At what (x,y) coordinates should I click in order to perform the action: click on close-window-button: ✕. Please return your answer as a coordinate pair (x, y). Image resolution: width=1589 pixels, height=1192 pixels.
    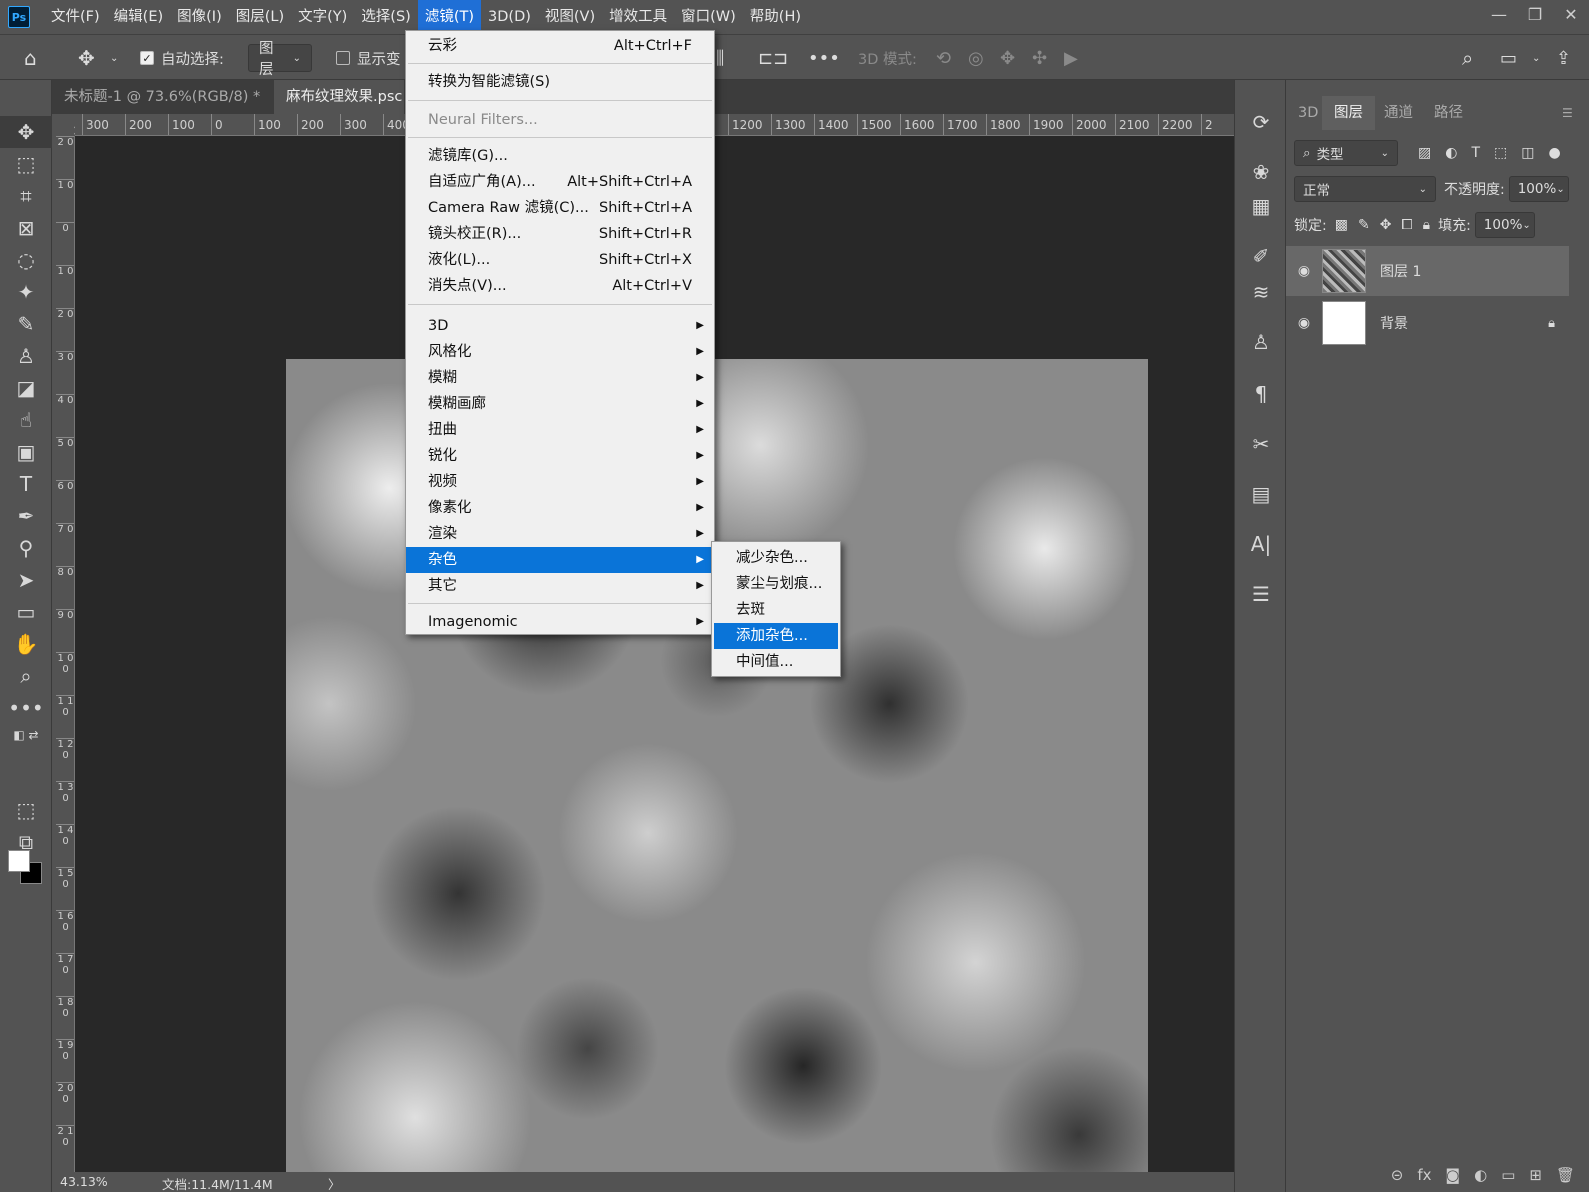
    Looking at the image, I should click on (1571, 14).